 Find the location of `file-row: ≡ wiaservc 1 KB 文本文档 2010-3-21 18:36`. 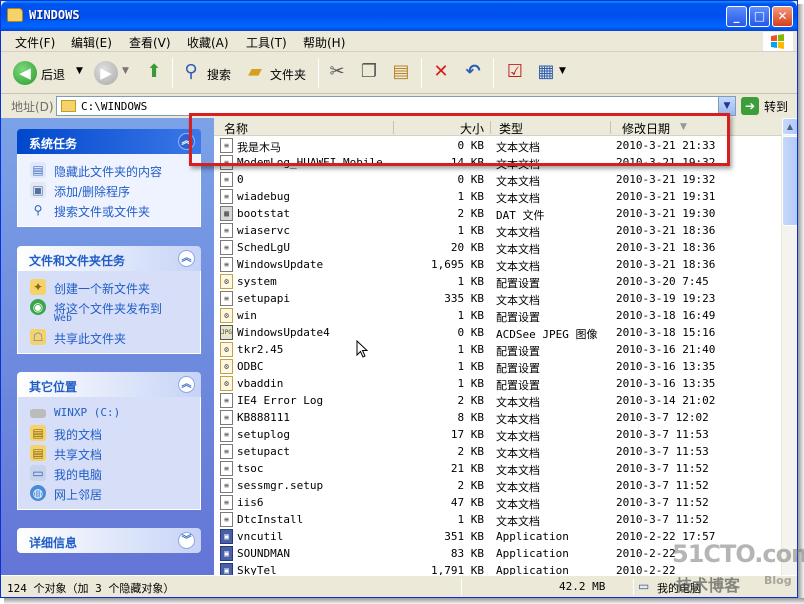

file-row: ≡ wiaservc 1 KB 文本文档 2010-3-21 18:36 is located at coordinates (497, 230).